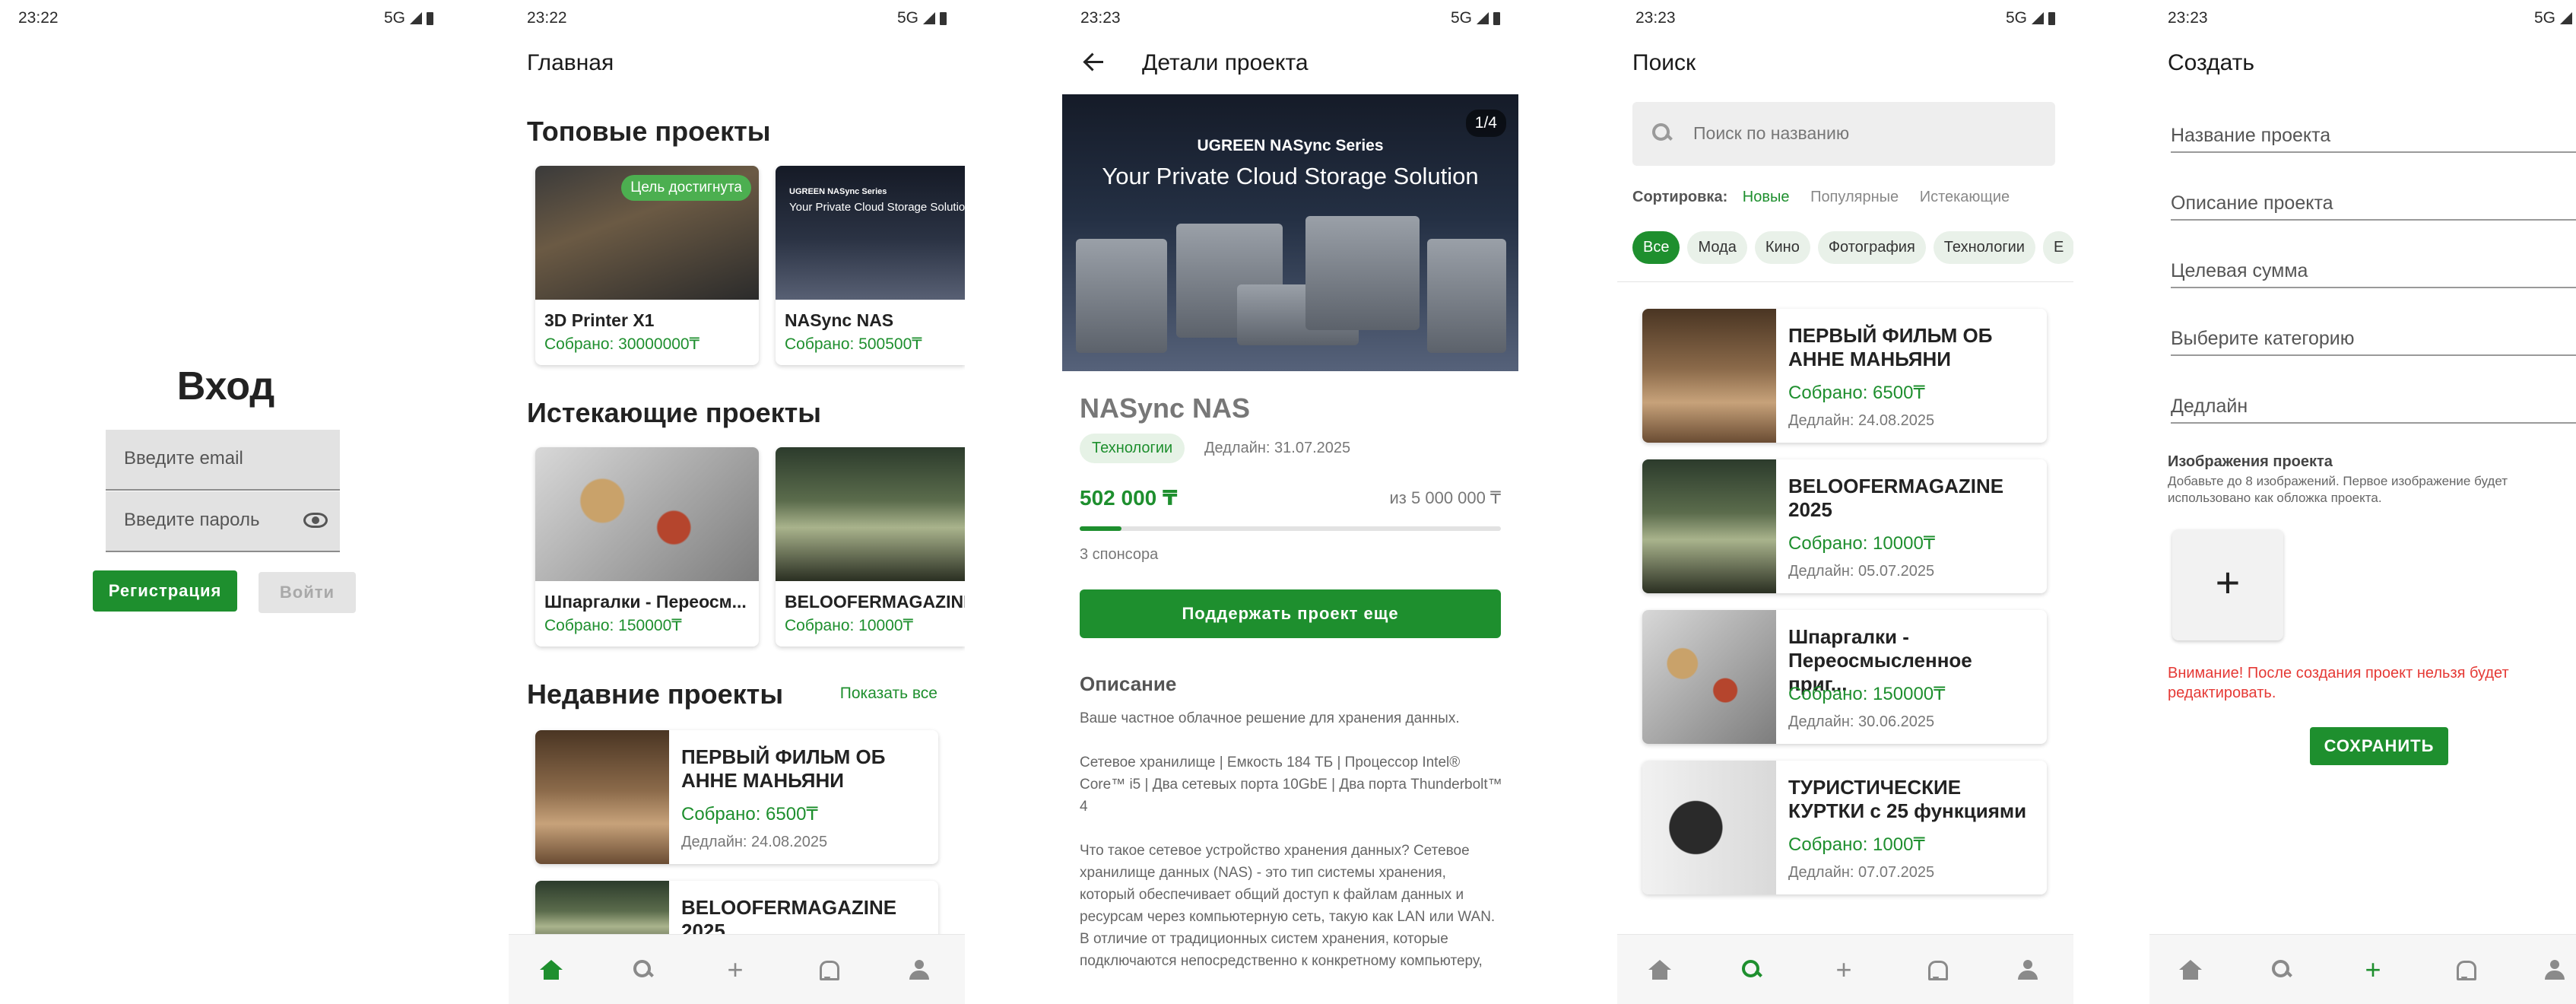 The height and width of the screenshot is (1004, 2576). What do you see at coordinates (1965, 197) in the screenshot?
I see `sort-expiring: Истекающие` at bounding box center [1965, 197].